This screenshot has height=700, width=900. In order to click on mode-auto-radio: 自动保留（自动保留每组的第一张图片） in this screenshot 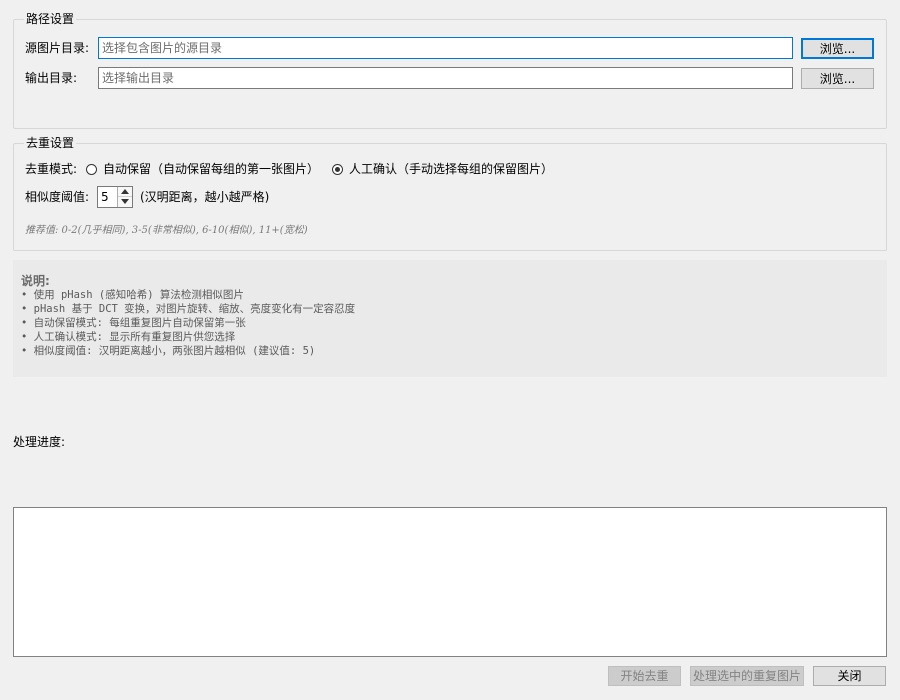, I will do `click(202, 169)`.